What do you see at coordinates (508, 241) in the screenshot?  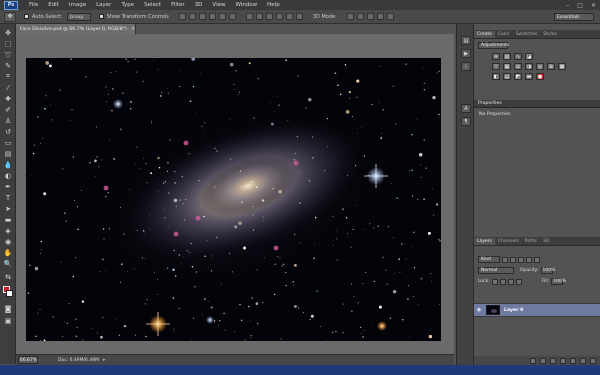 I see `tab-channels: Channels` at bounding box center [508, 241].